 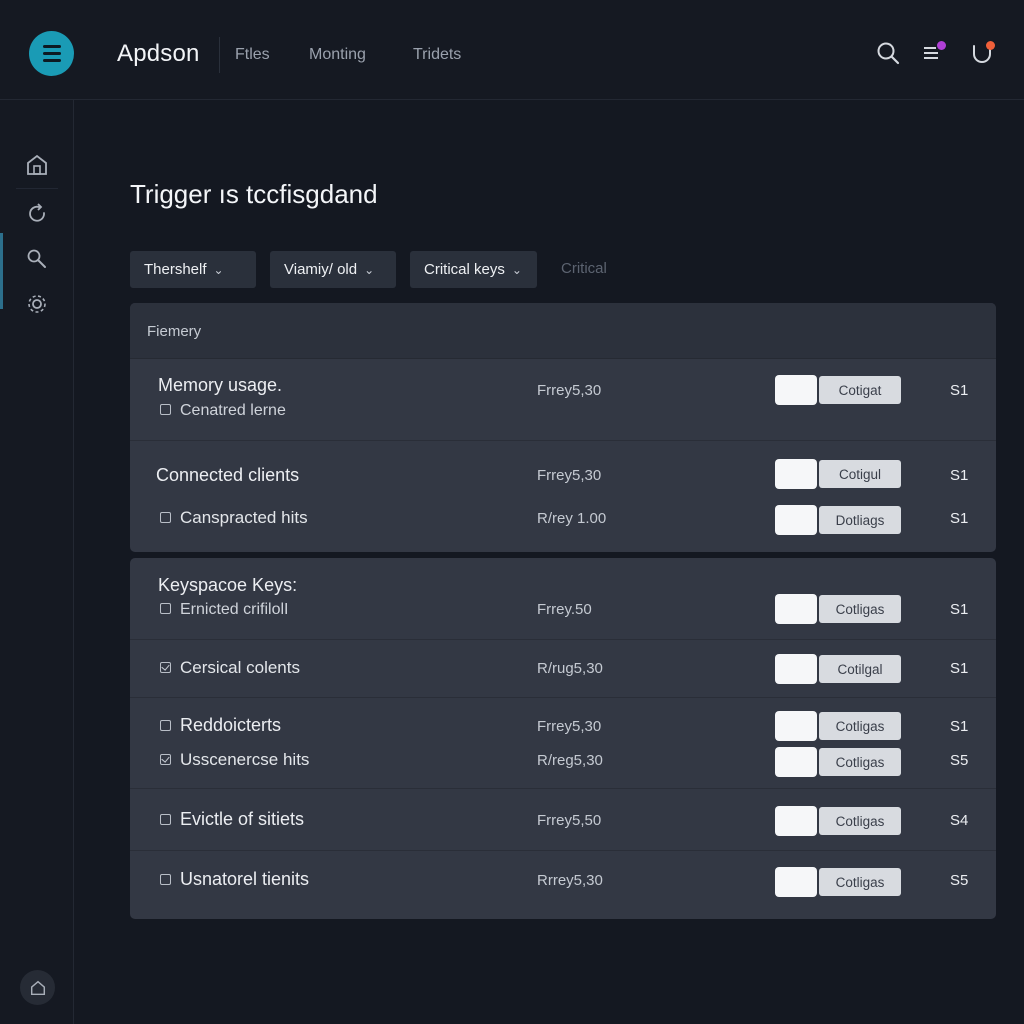 I want to click on row-frequency: Frrey.50, so click(x=564, y=609).